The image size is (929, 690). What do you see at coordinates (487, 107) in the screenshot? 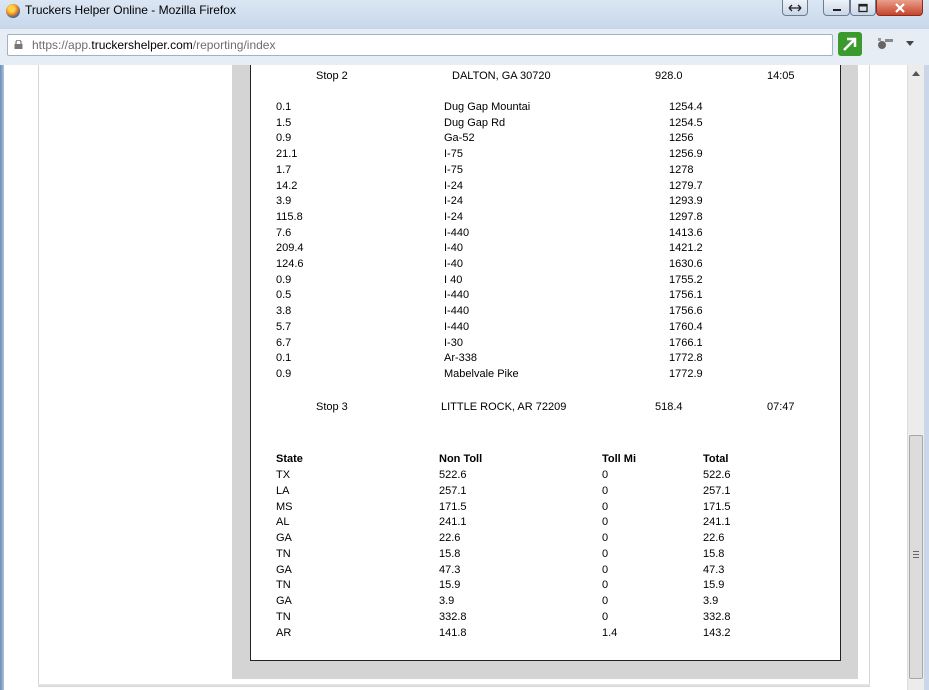
I see `segment-road: Dug Gap Mountai` at bounding box center [487, 107].